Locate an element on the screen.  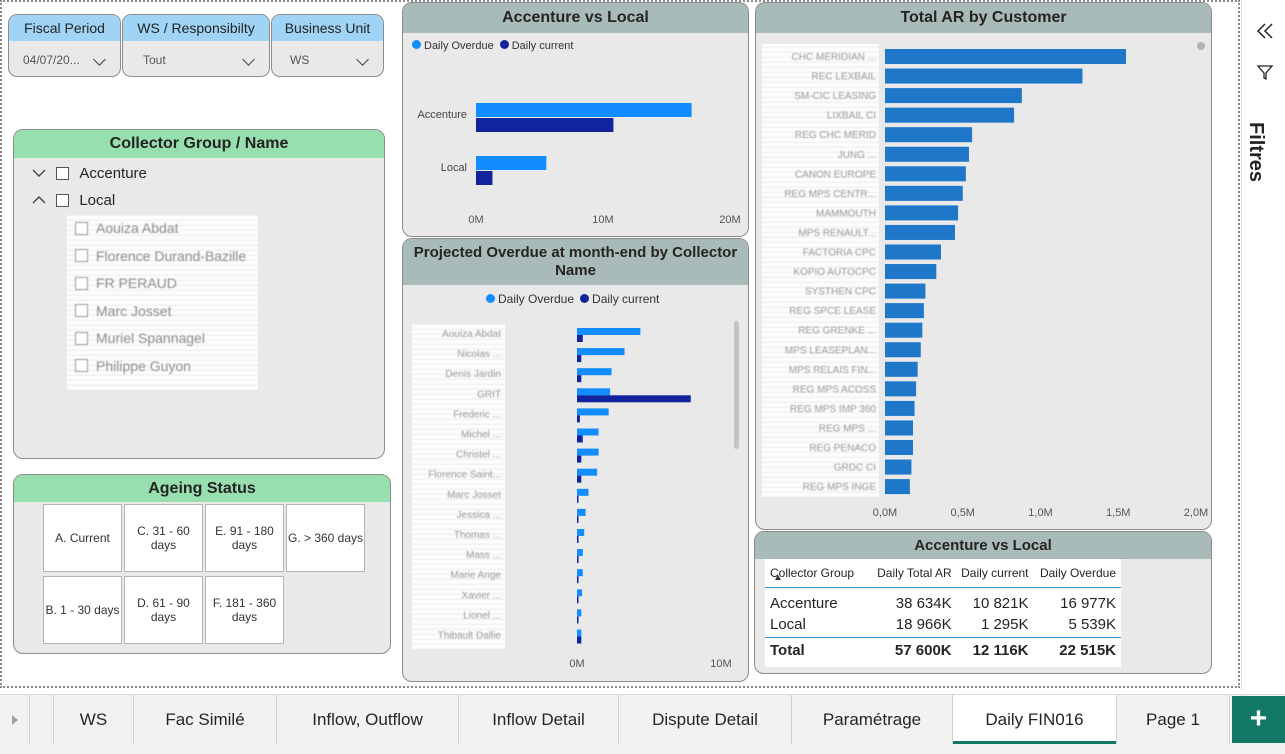
vertical-scrollbar is located at coordinates (736, 385).